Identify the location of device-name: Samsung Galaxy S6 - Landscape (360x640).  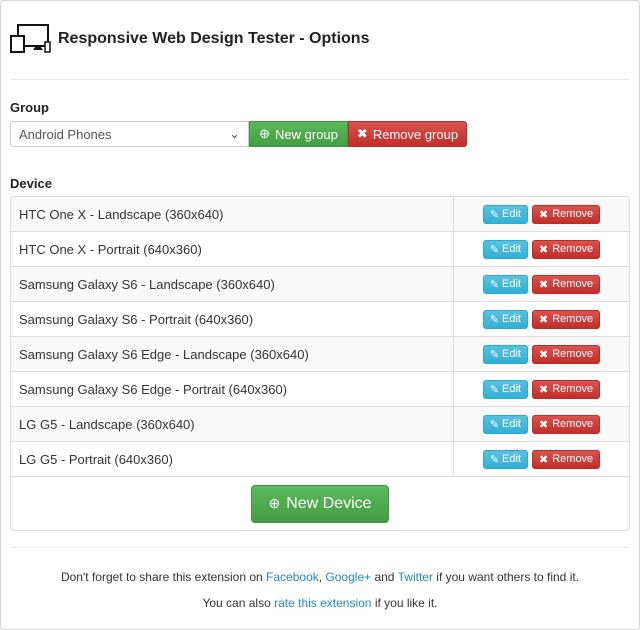
(232, 284).